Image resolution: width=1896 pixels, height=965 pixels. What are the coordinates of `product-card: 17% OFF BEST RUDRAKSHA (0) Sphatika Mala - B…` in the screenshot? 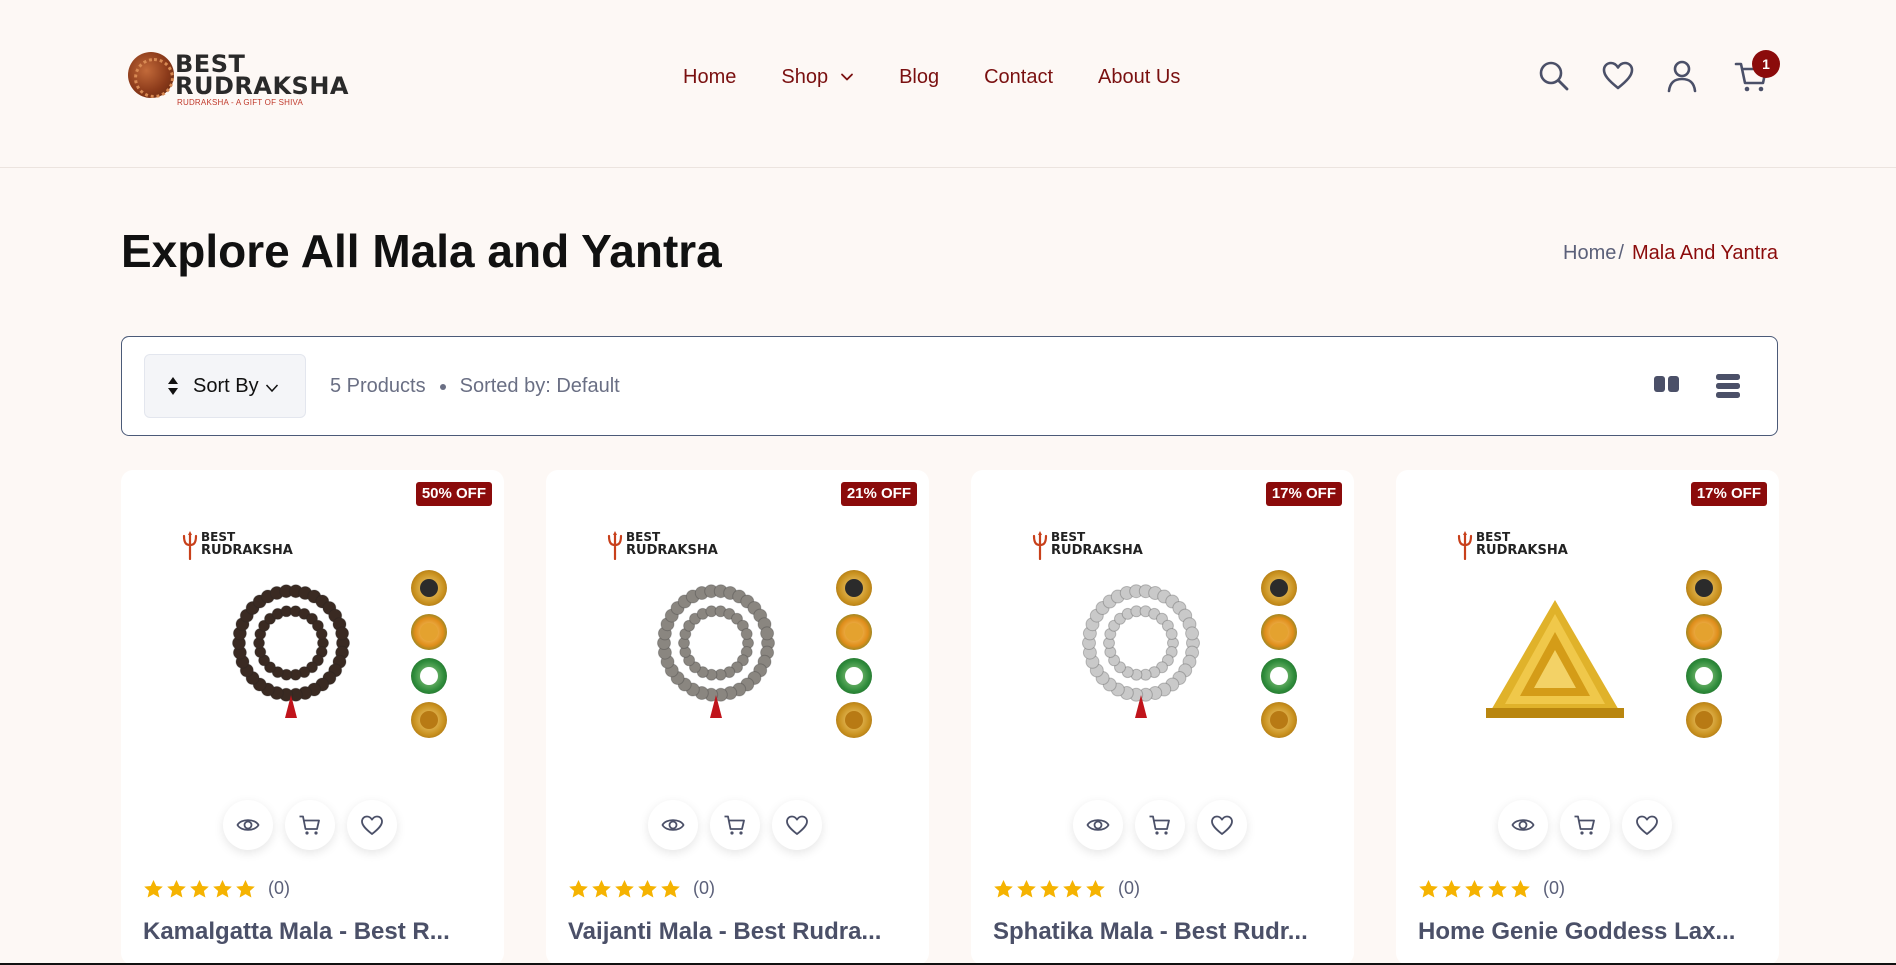 It's located at (1162, 717).